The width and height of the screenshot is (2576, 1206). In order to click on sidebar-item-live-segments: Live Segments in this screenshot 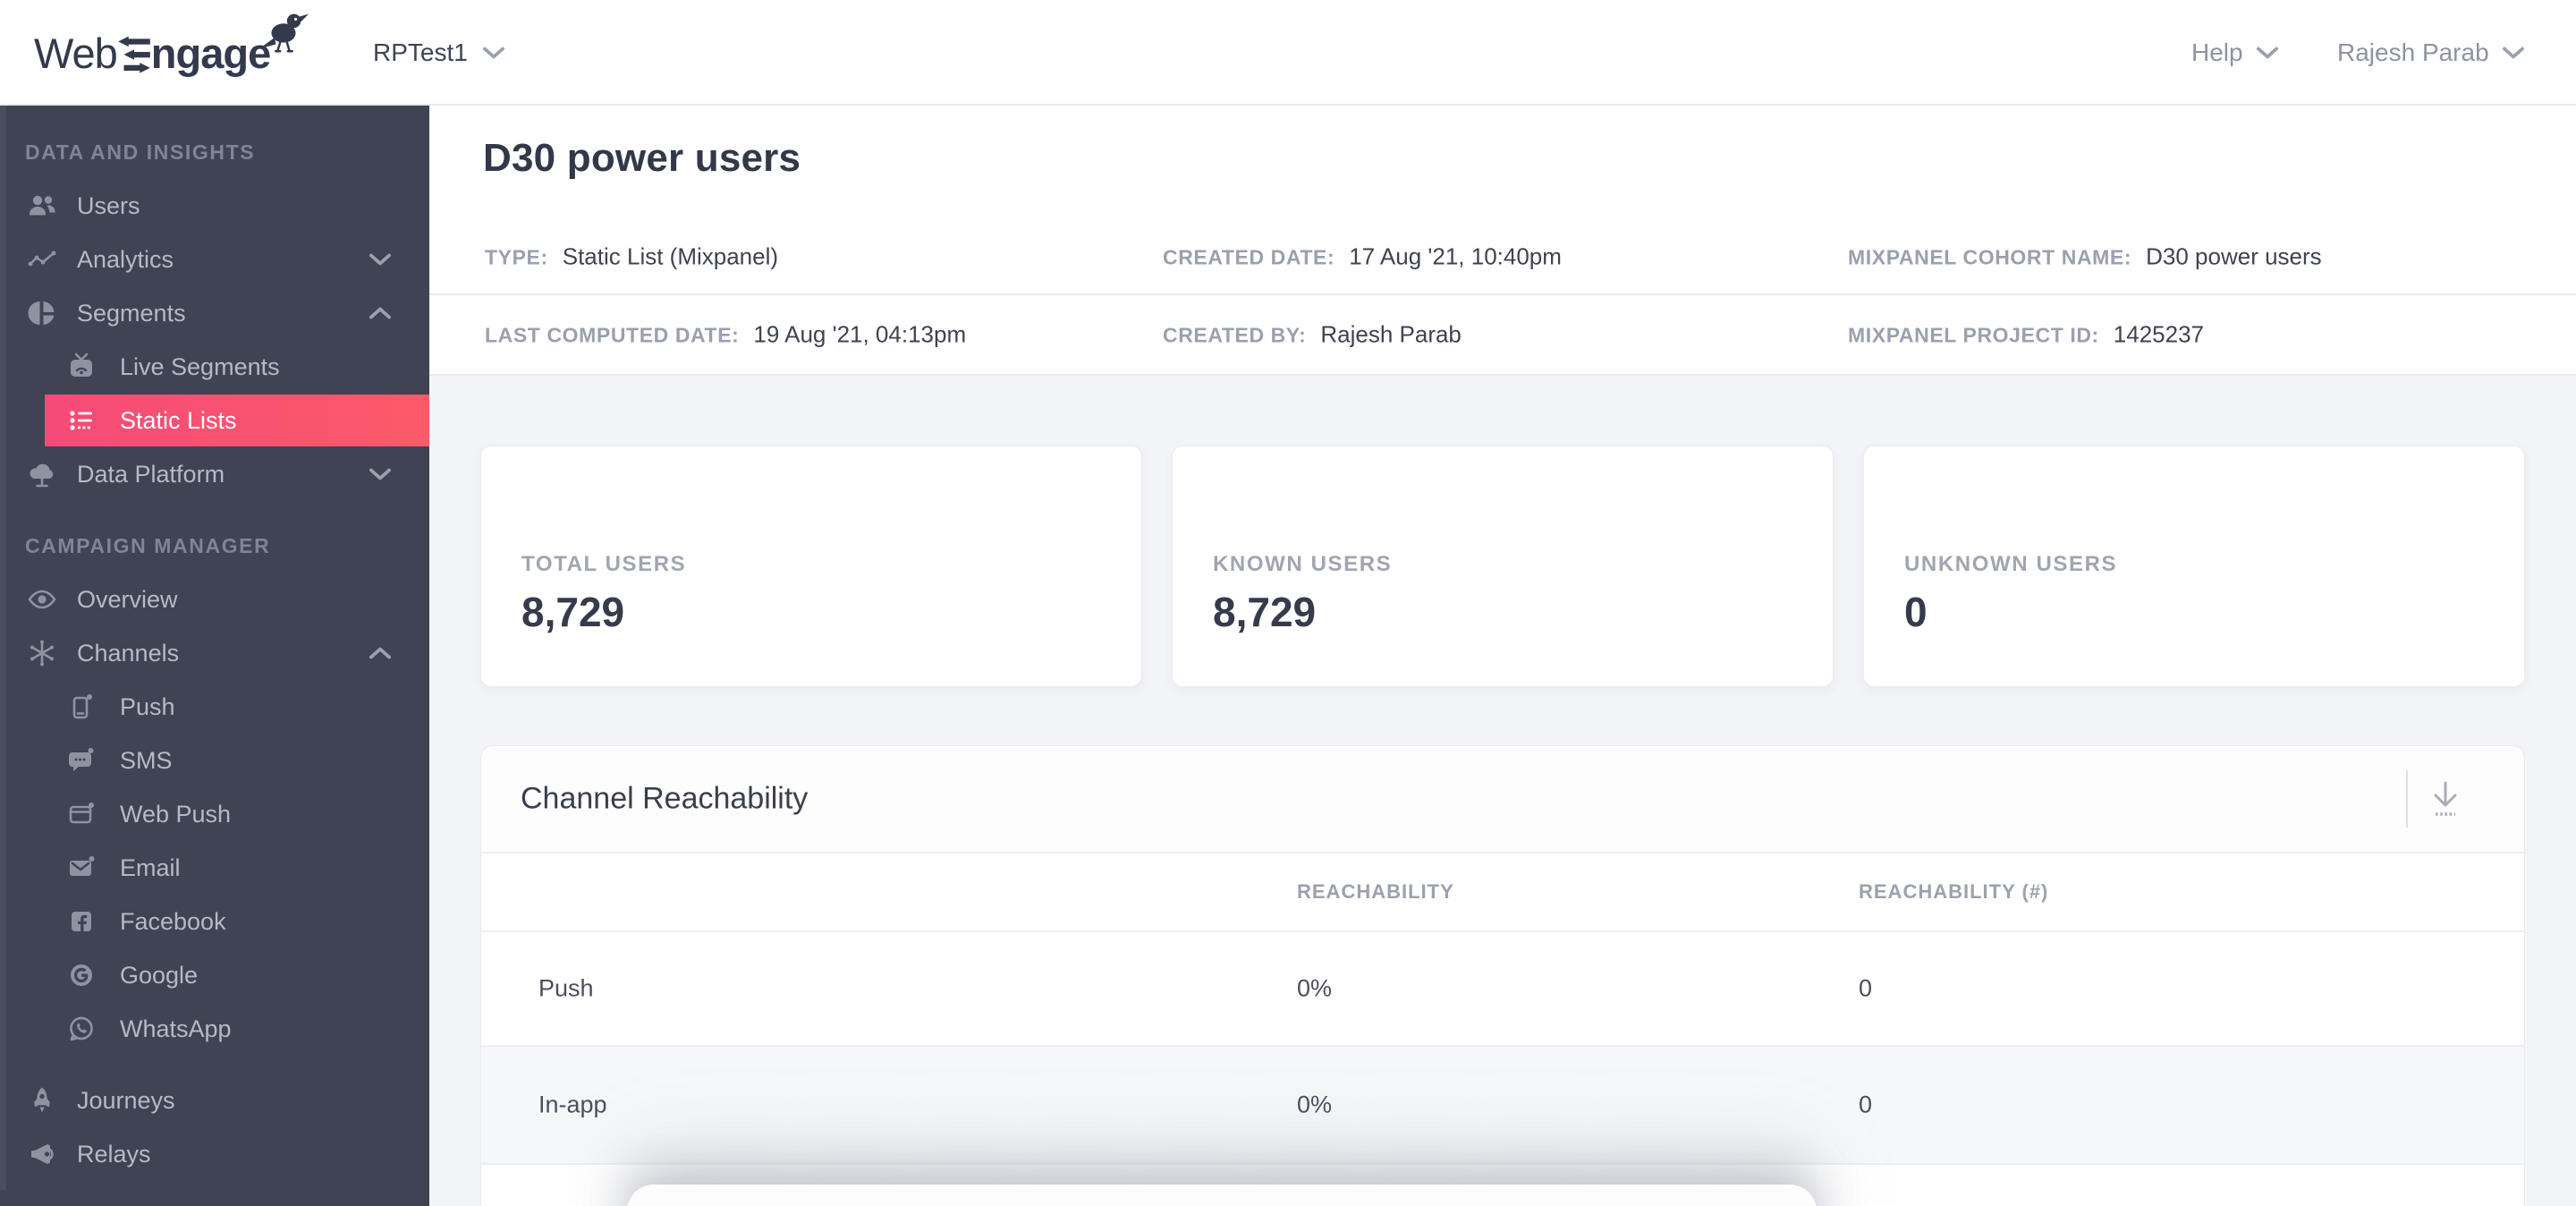, I will do `click(214, 367)`.